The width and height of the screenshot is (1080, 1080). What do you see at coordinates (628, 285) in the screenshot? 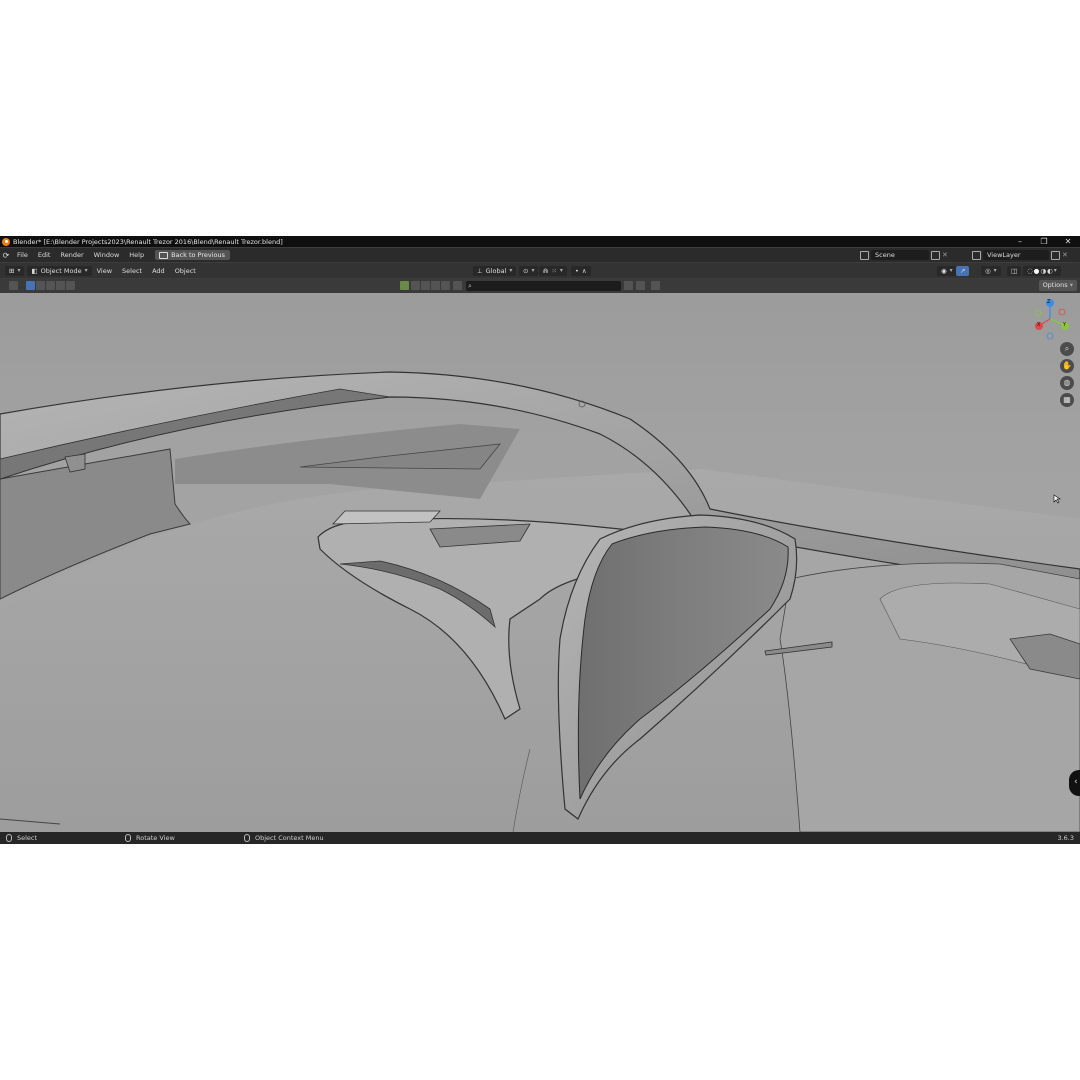
I see `sort-icon` at bounding box center [628, 285].